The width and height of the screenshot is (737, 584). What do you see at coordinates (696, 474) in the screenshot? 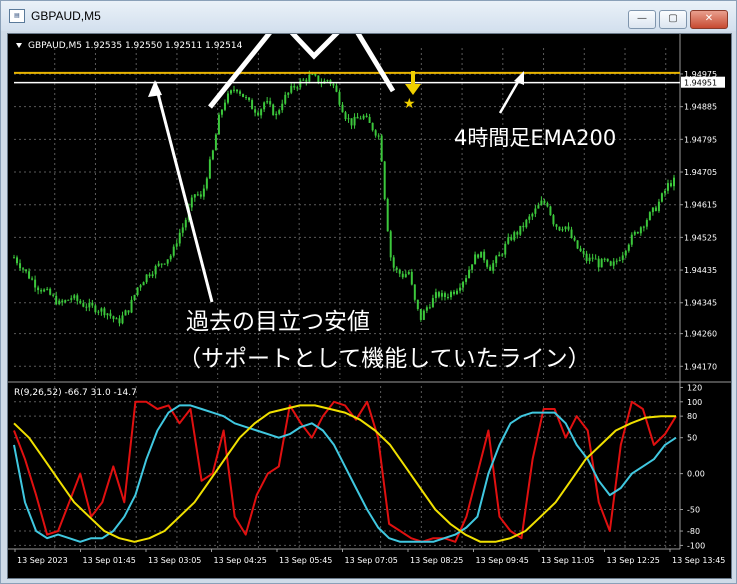
I see `indicator-tick-label: 0.00` at bounding box center [696, 474].